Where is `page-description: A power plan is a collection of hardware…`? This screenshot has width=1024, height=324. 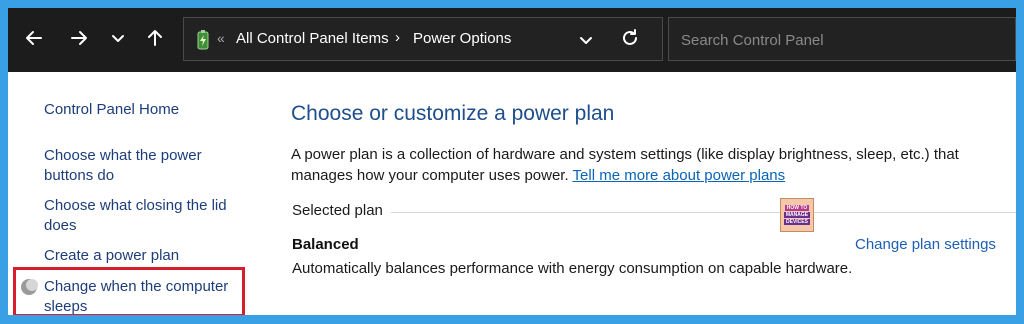 page-description: A power plan is a collection of hardware… is located at coordinates (636, 165).